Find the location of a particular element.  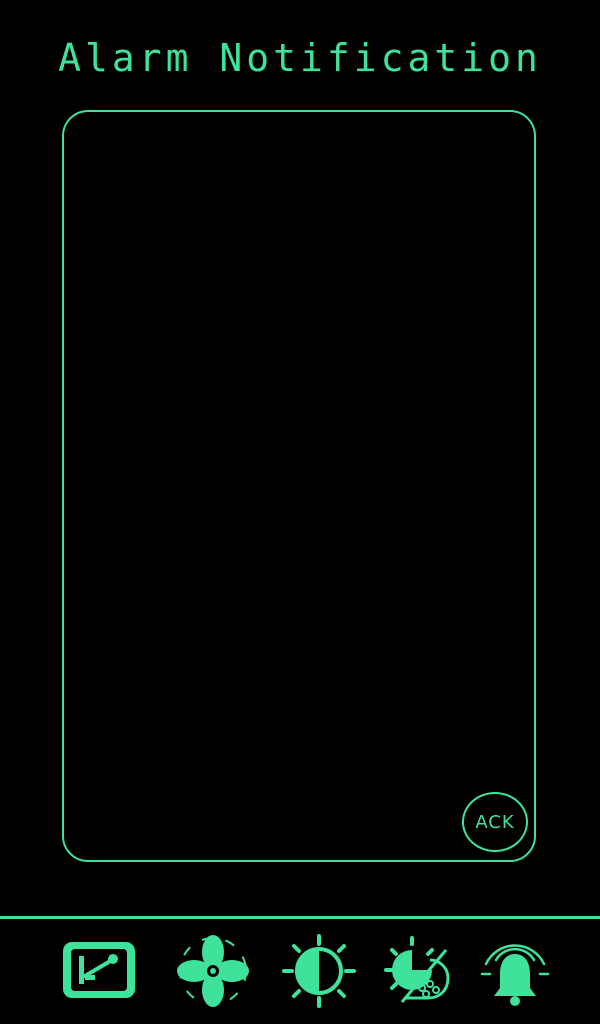

nav-item-brightness is located at coordinates (320, 972).